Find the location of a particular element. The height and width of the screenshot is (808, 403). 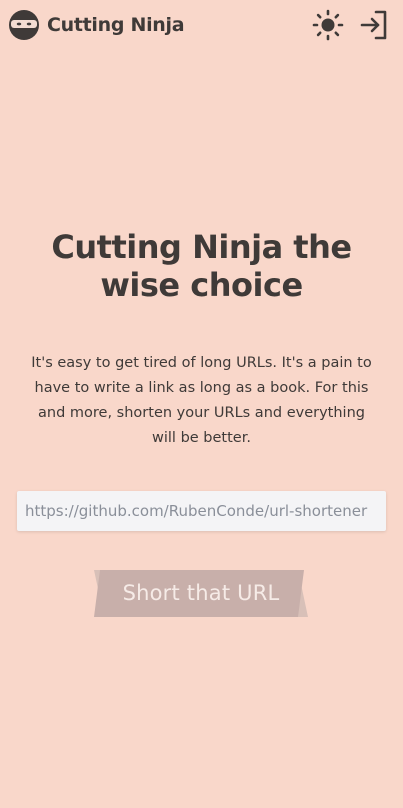

hero-title: Cutting Ninja the wise choice is located at coordinates (201, 266).